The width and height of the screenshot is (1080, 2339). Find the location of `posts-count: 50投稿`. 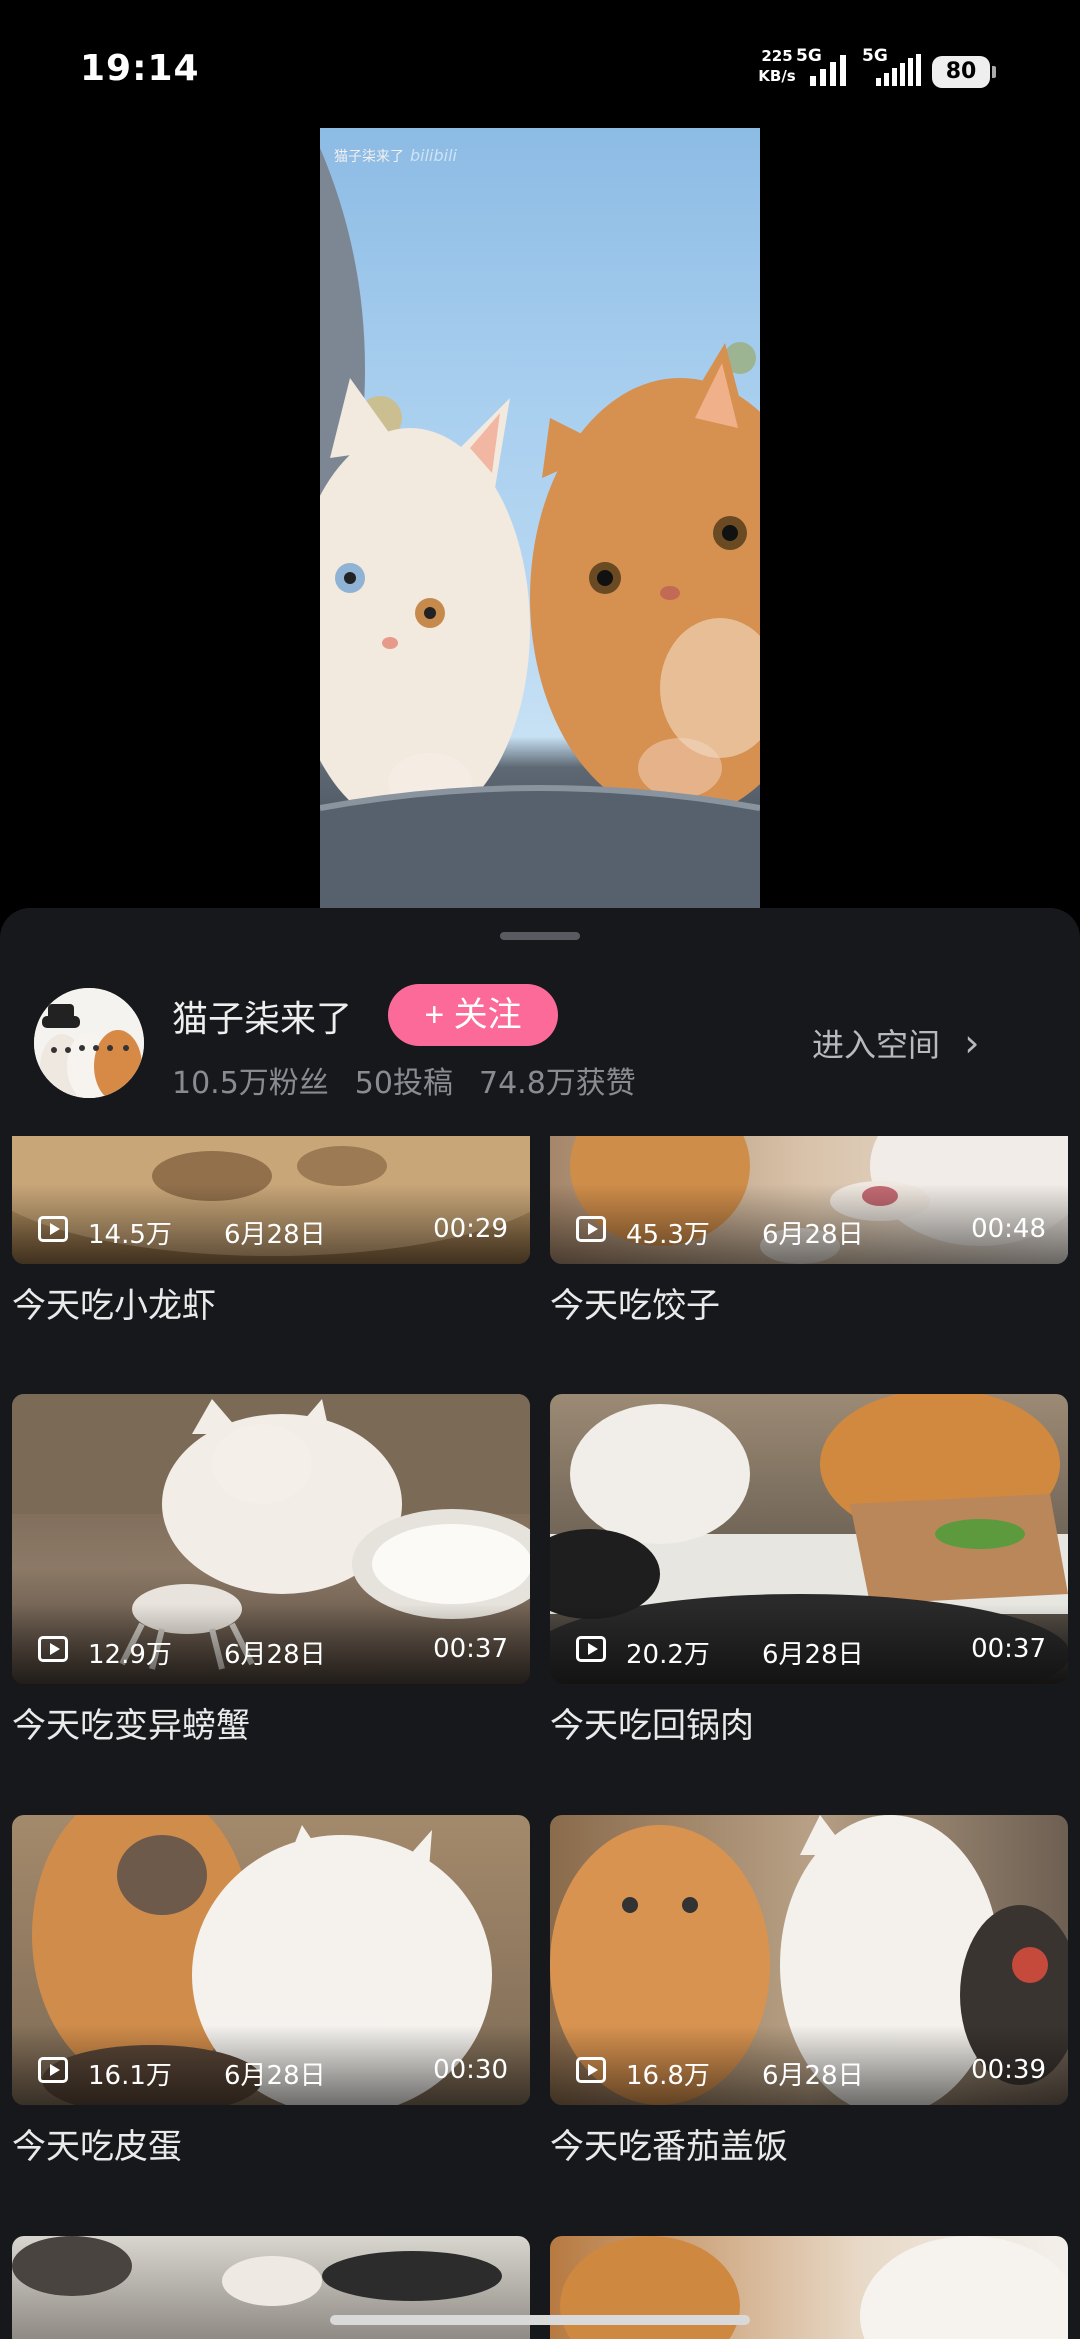

posts-count: 50投稿 is located at coordinates (403, 1083).